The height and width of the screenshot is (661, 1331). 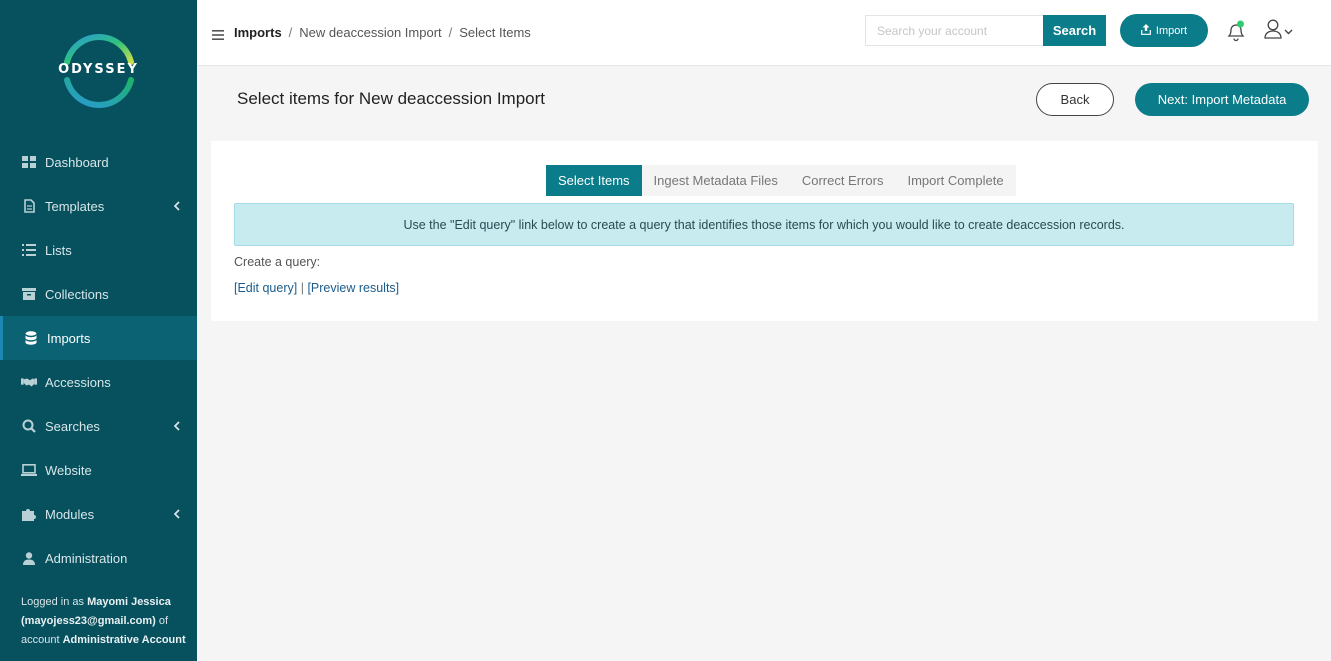 What do you see at coordinates (1171, 30) in the screenshot?
I see `import-button-label: Import` at bounding box center [1171, 30].